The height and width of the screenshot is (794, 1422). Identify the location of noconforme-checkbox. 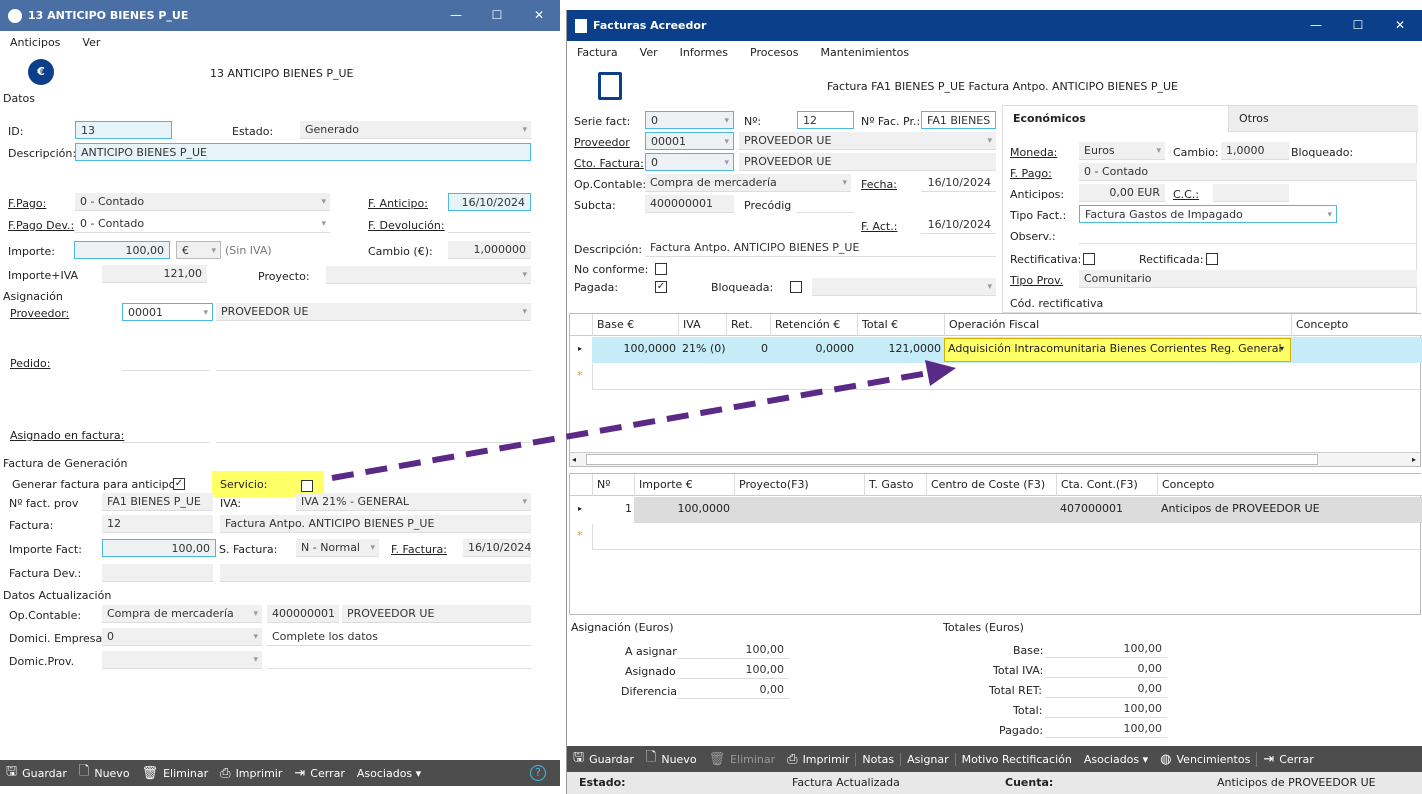
(661, 269).